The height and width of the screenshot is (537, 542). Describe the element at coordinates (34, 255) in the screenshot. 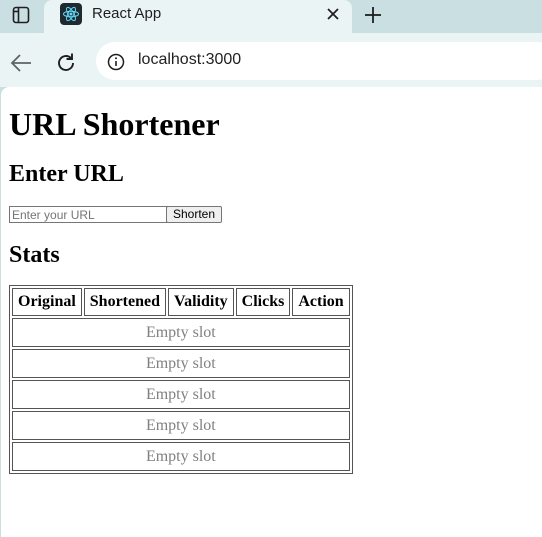

I see `stats-heading: Stats` at that location.